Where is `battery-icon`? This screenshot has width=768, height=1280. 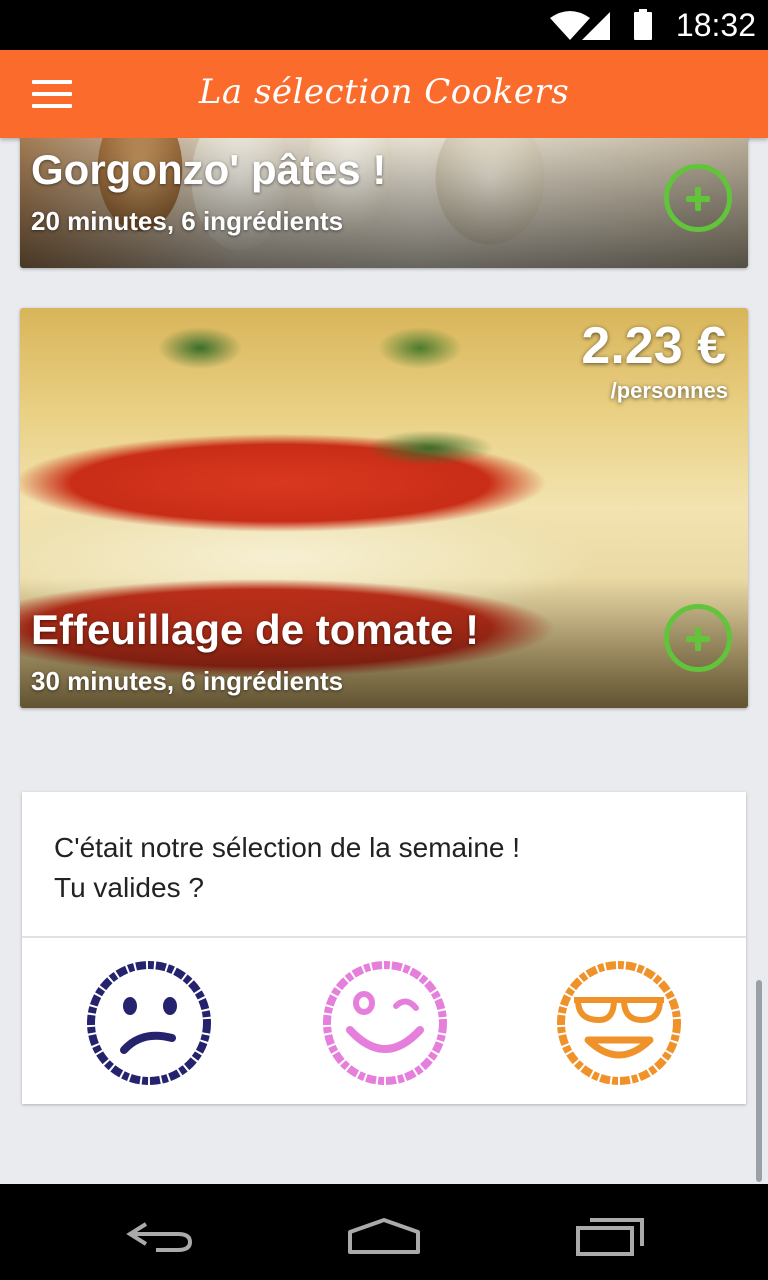
battery-icon is located at coordinates (643, 24).